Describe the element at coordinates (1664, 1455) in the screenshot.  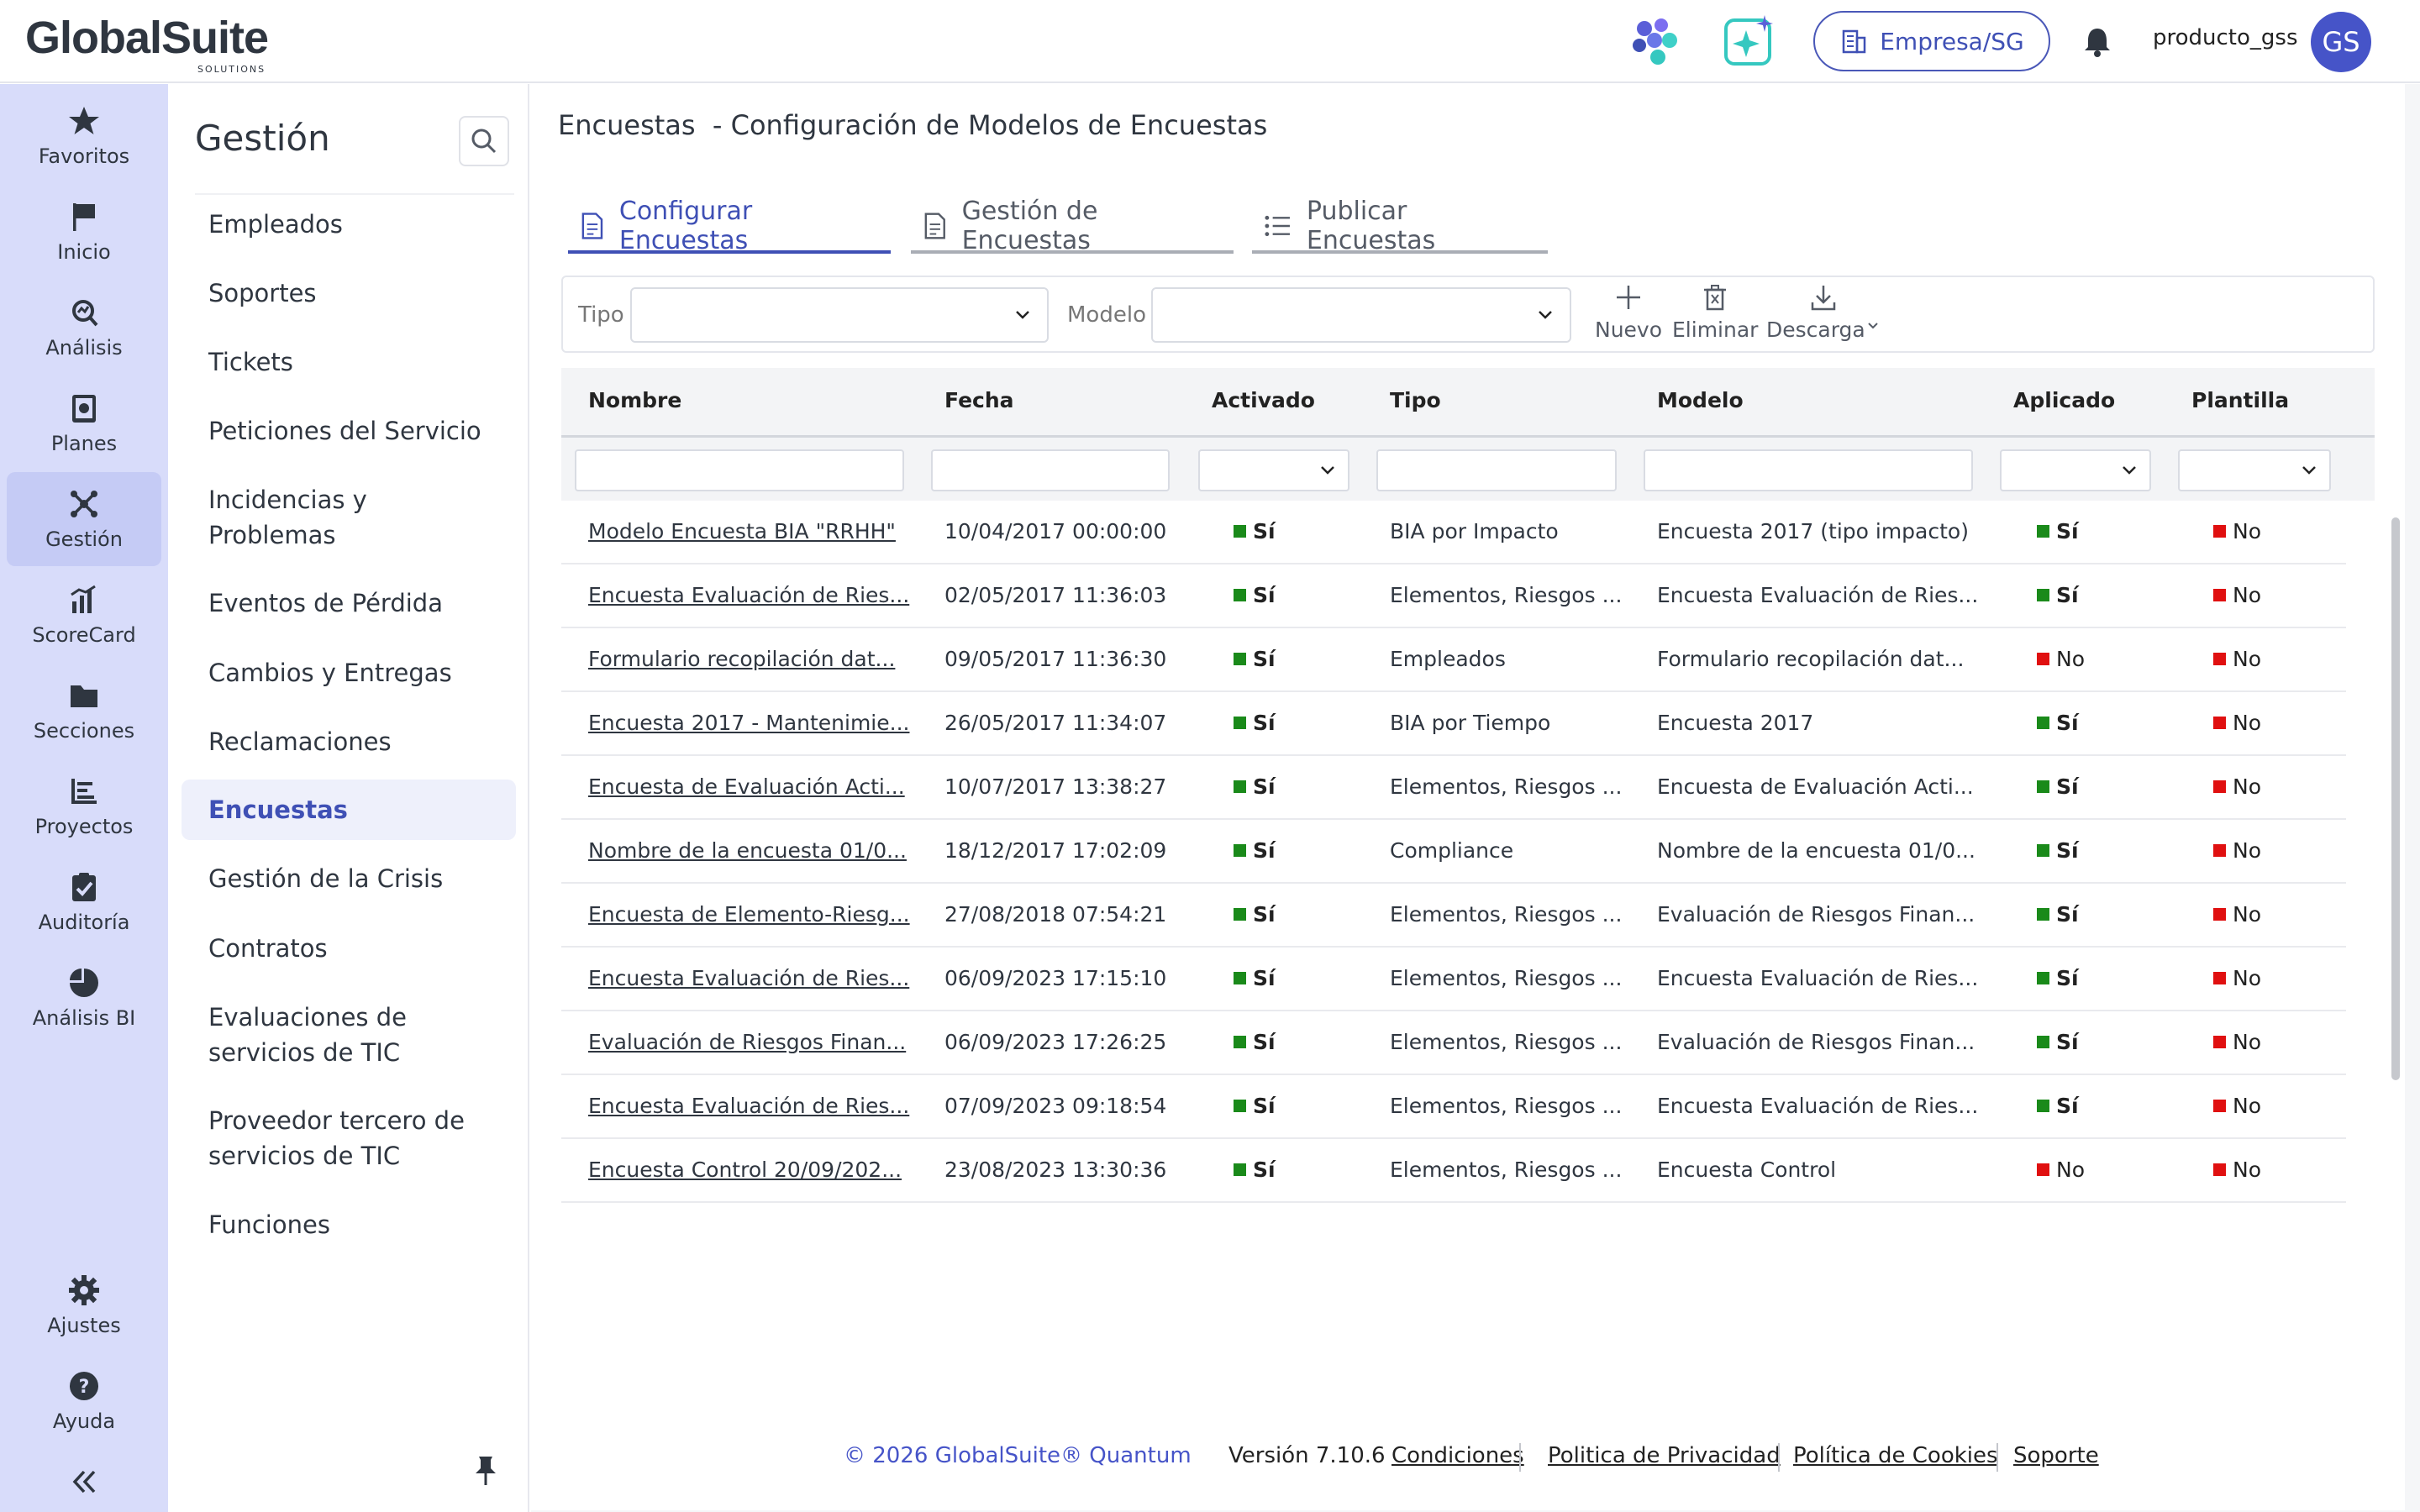
I see `footer-link-privacidad: Politica de Privacidad` at that location.